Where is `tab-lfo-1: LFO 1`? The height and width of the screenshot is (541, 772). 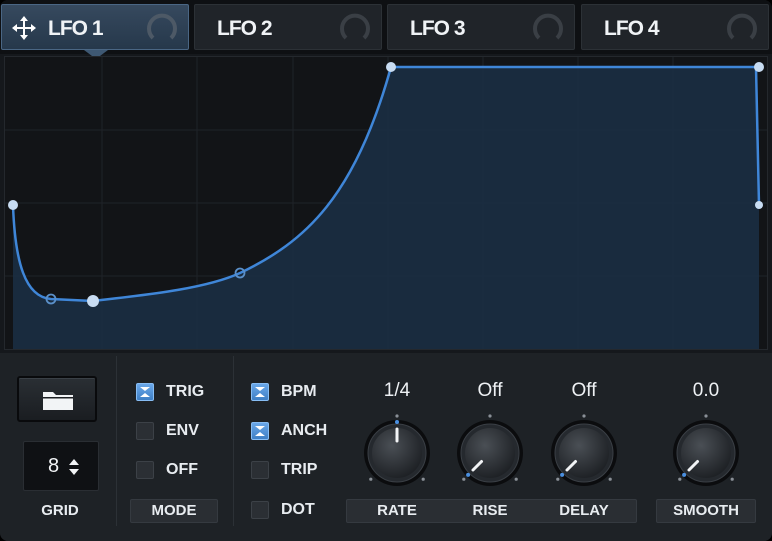
tab-lfo-1: LFO 1 is located at coordinates (95, 27).